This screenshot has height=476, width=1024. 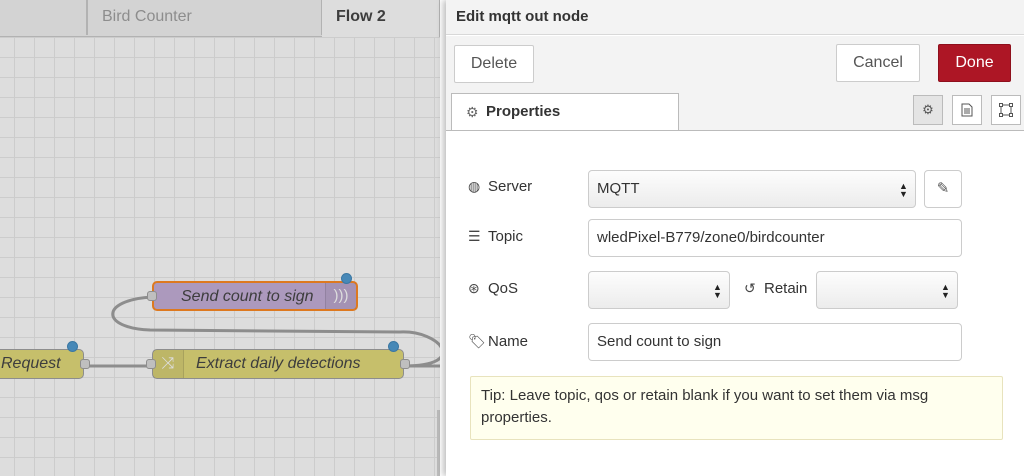 I want to click on delete-button: Delete, so click(x=494, y=64).